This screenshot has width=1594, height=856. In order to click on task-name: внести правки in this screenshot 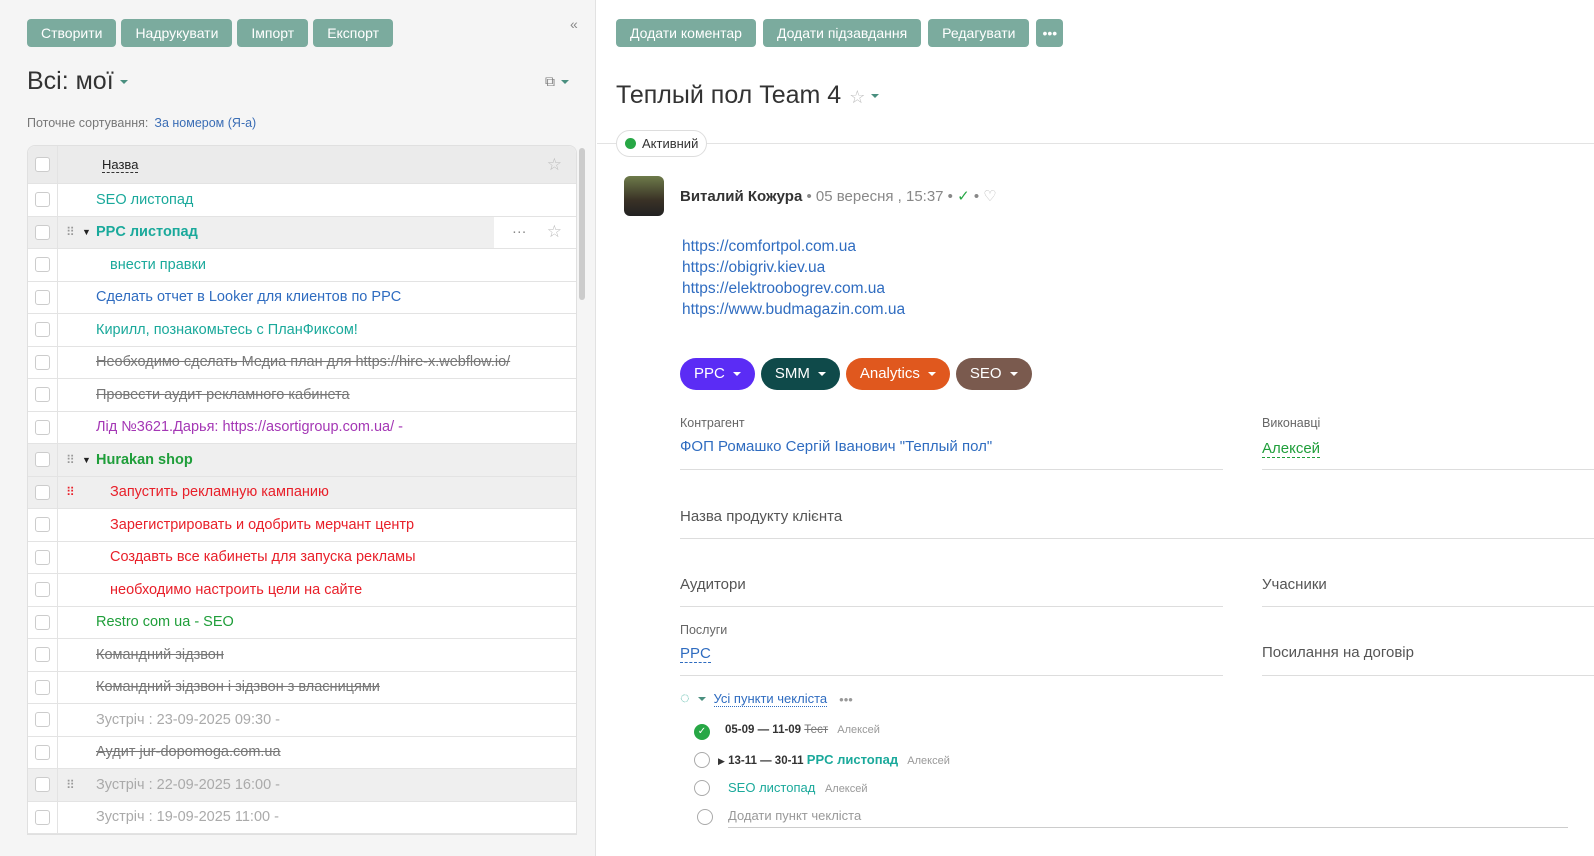, I will do `click(158, 265)`.